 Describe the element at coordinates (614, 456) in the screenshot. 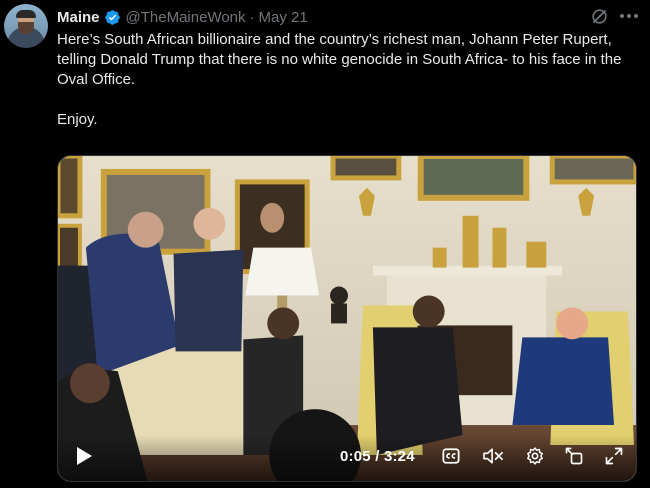

I see `fullscreen-icon` at that location.